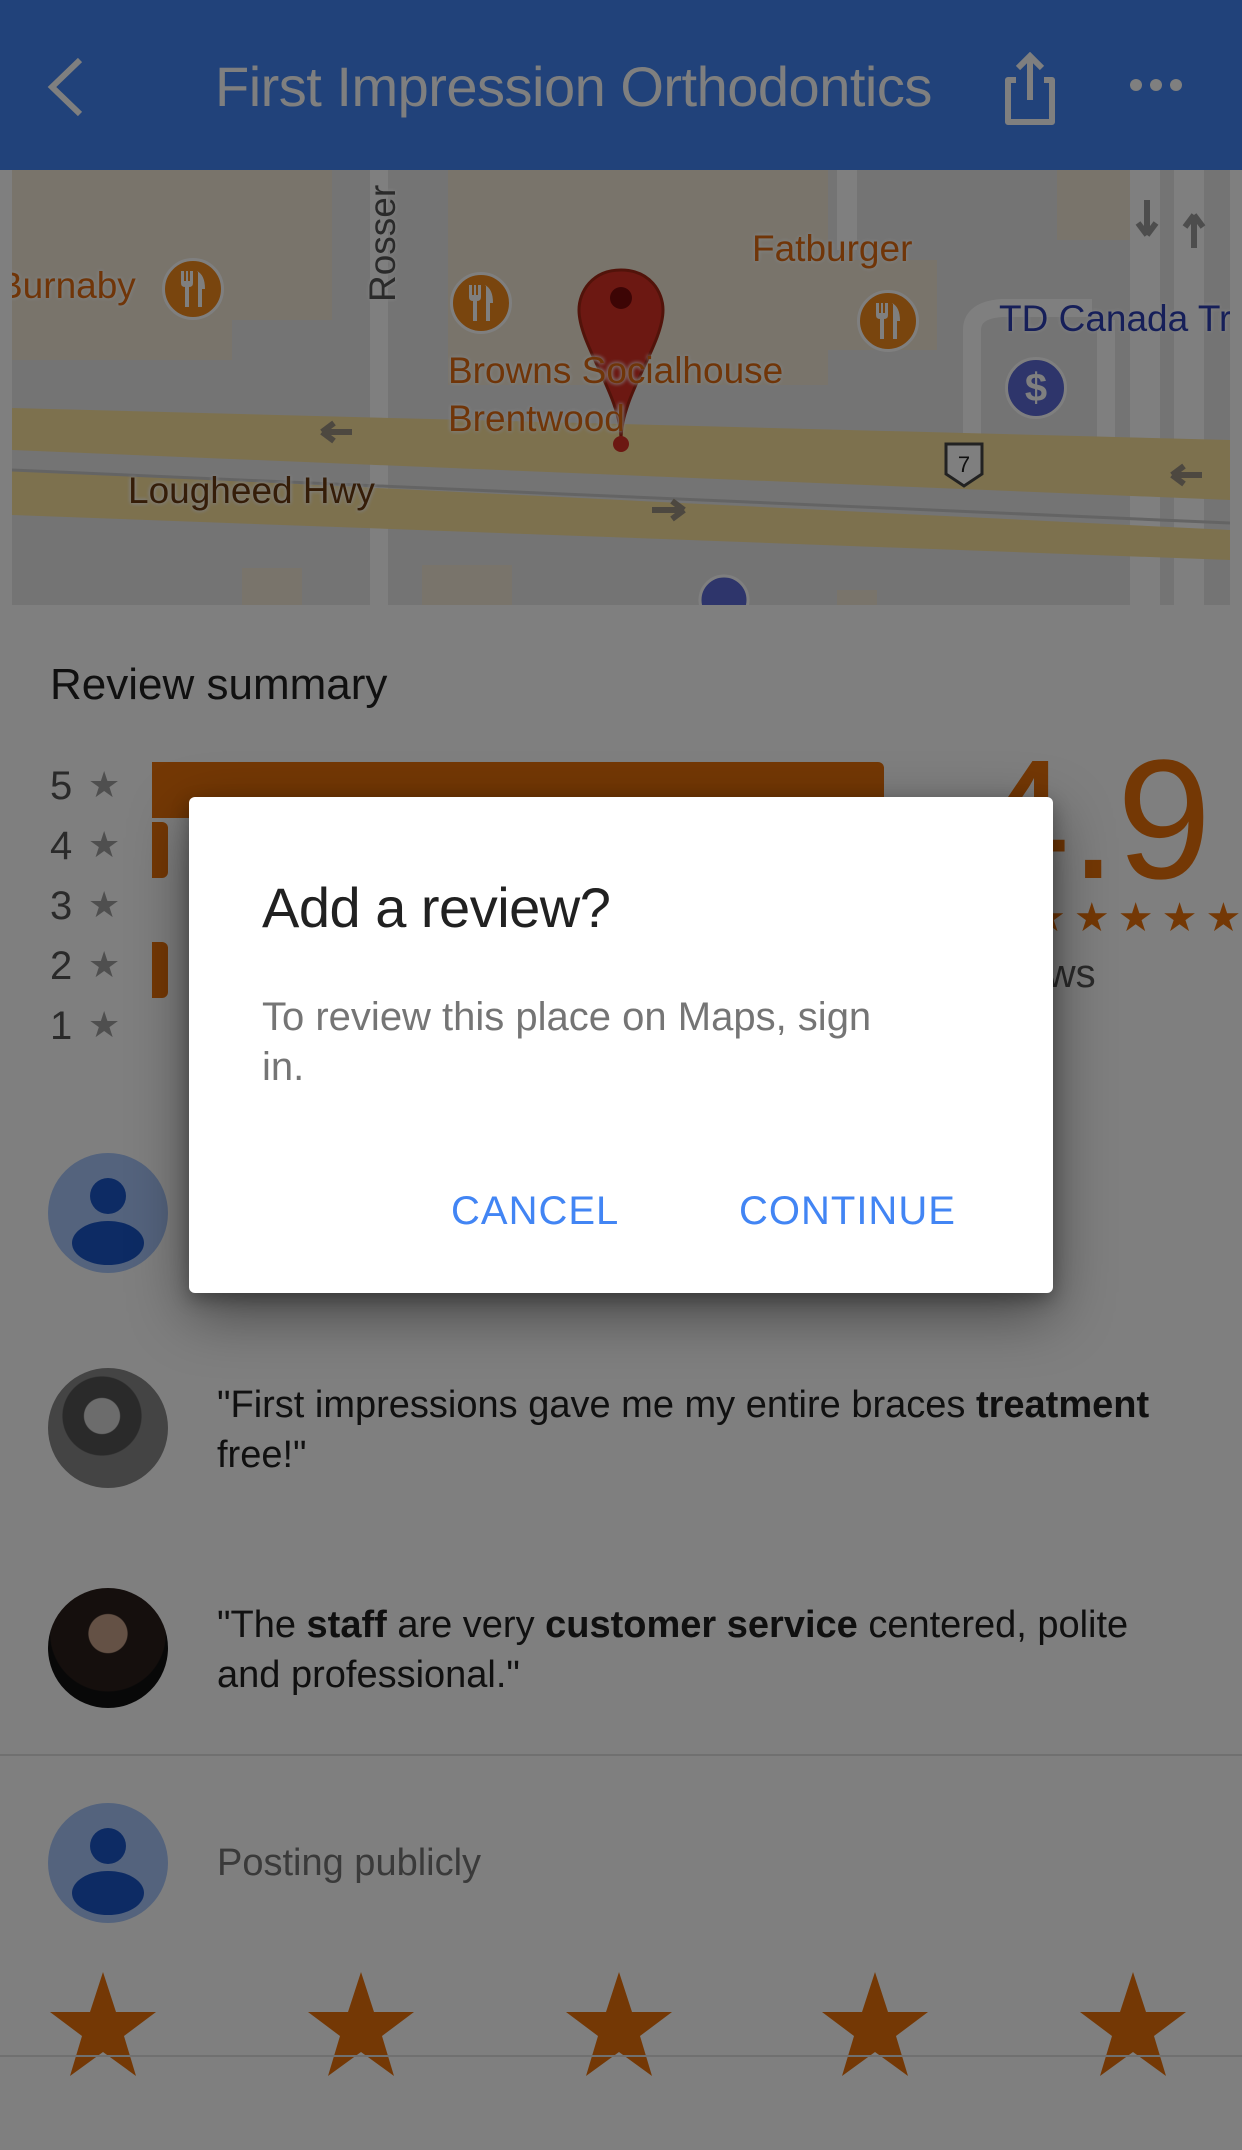 This screenshot has width=1242, height=2150. Describe the element at coordinates (436, 907) in the screenshot. I see `dialog-title: Add a review?` at that location.